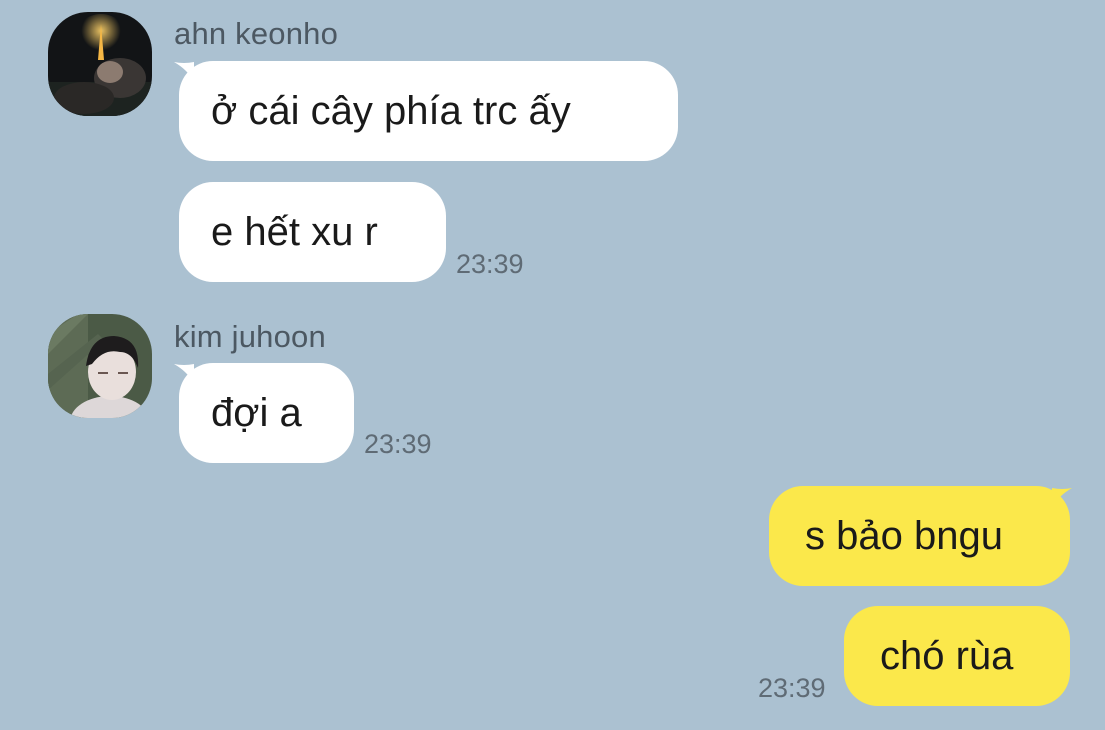  I want to click on profile-photo-night-sky, so click(100, 64).